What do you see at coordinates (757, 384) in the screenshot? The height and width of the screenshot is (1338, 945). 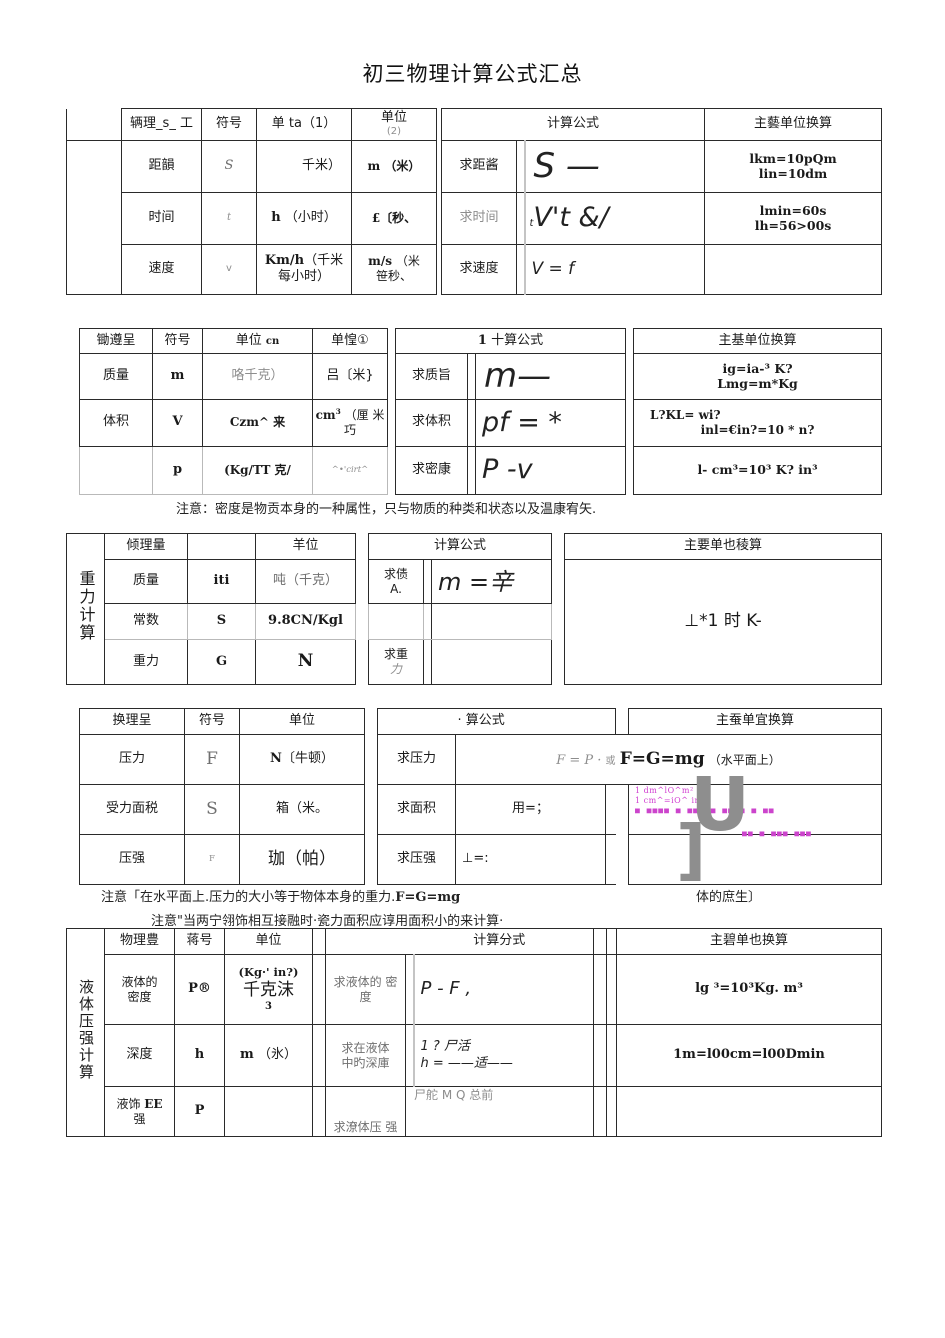 I see `conversion-line: Lmg=m*Kg` at bounding box center [757, 384].